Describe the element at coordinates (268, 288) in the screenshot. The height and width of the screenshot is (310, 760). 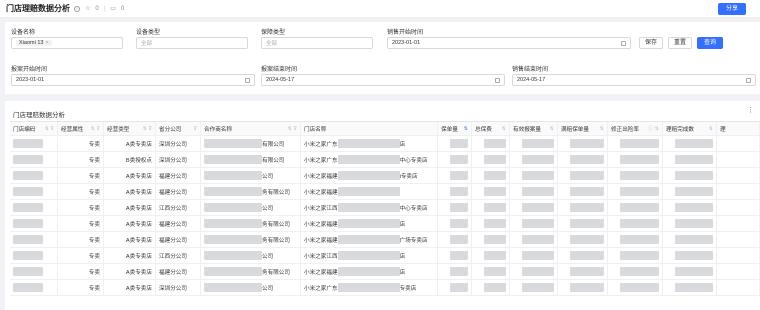
I see `partner-text: 公司` at that location.